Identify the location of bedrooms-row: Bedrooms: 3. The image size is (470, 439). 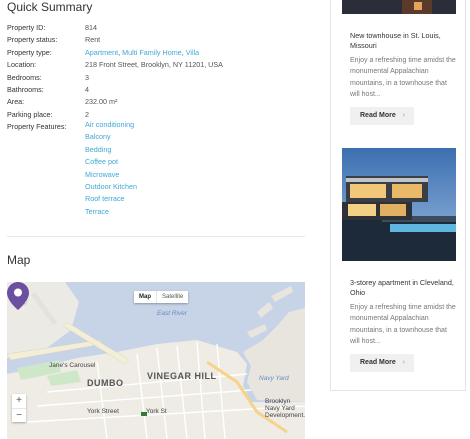
(156, 78).